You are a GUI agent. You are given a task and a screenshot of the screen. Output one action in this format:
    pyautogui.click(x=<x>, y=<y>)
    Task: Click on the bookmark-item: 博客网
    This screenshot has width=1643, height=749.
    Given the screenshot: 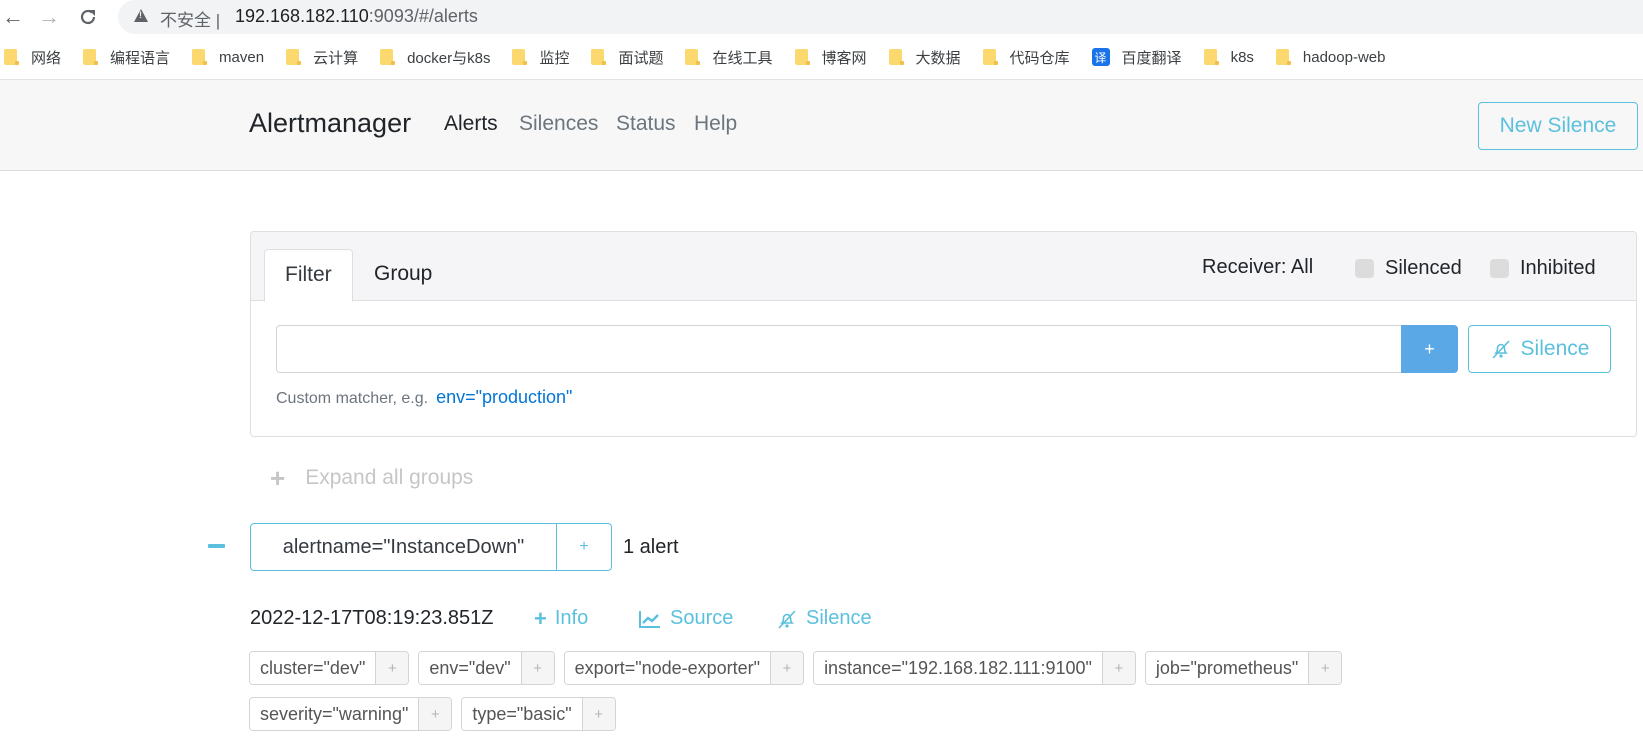 What is the action you would take?
    pyautogui.click(x=830, y=57)
    